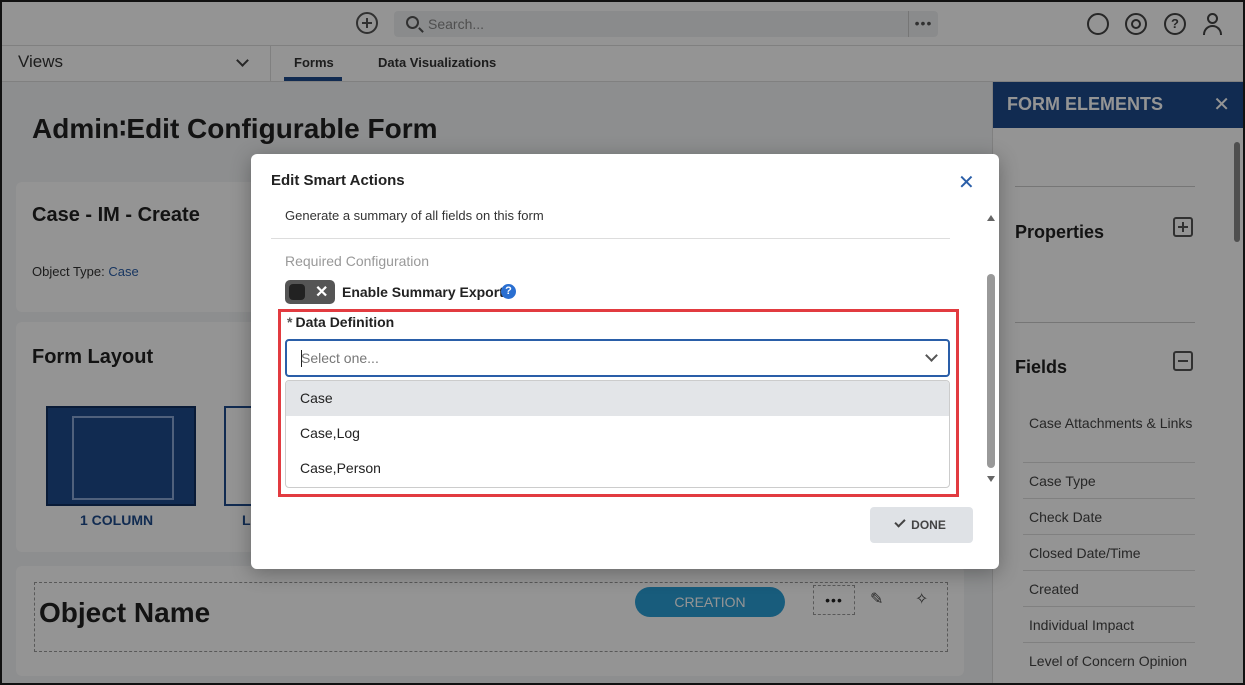  Describe the element at coordinates (322, 292) in the screenshot. I see `toggle-off-icon: ✕` at that location.